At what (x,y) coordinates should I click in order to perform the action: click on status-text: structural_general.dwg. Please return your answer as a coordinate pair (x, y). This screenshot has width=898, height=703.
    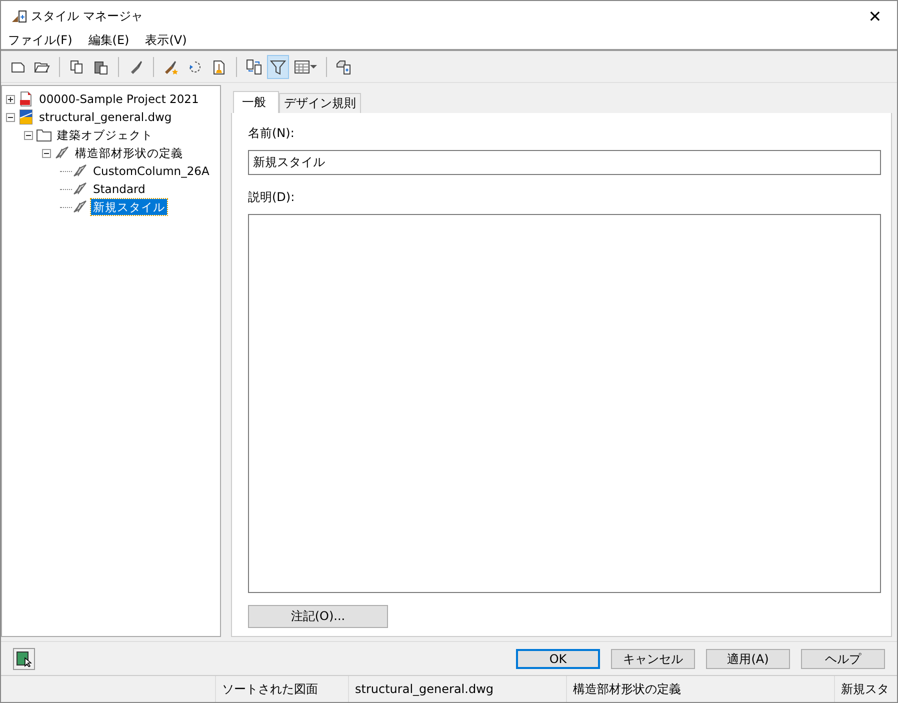
    Looking at the image, I should click on (458, 689).